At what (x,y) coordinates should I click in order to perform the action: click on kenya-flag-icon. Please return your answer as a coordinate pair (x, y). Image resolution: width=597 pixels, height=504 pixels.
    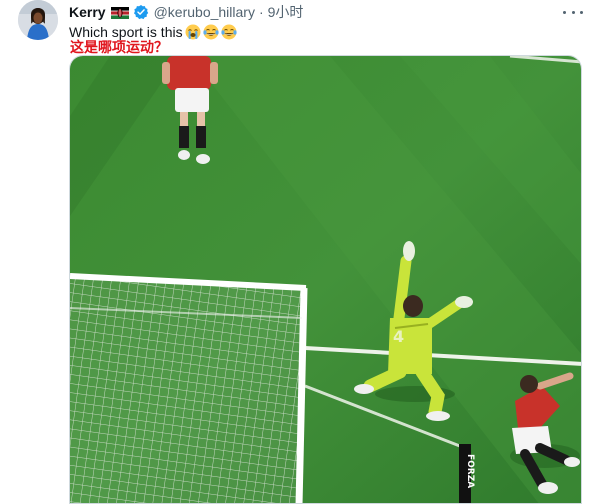
    Looking at the image, I should click on (119, 12).